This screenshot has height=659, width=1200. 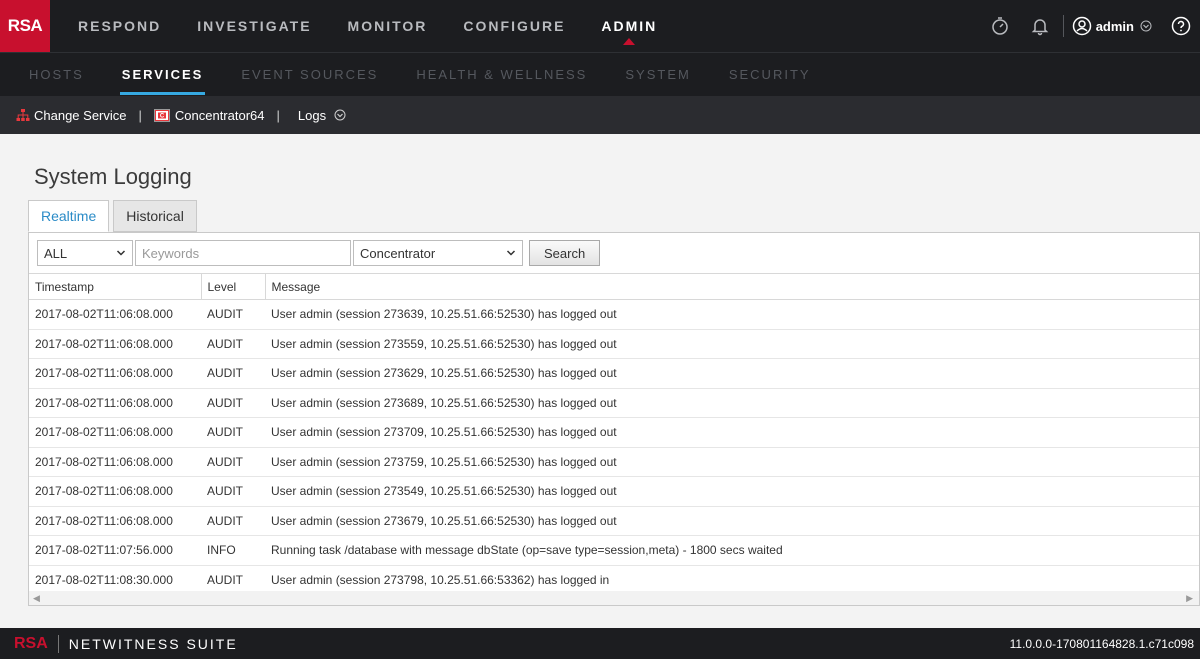 I want to click on user-avatar-icon, so click(x=1082, y=26).